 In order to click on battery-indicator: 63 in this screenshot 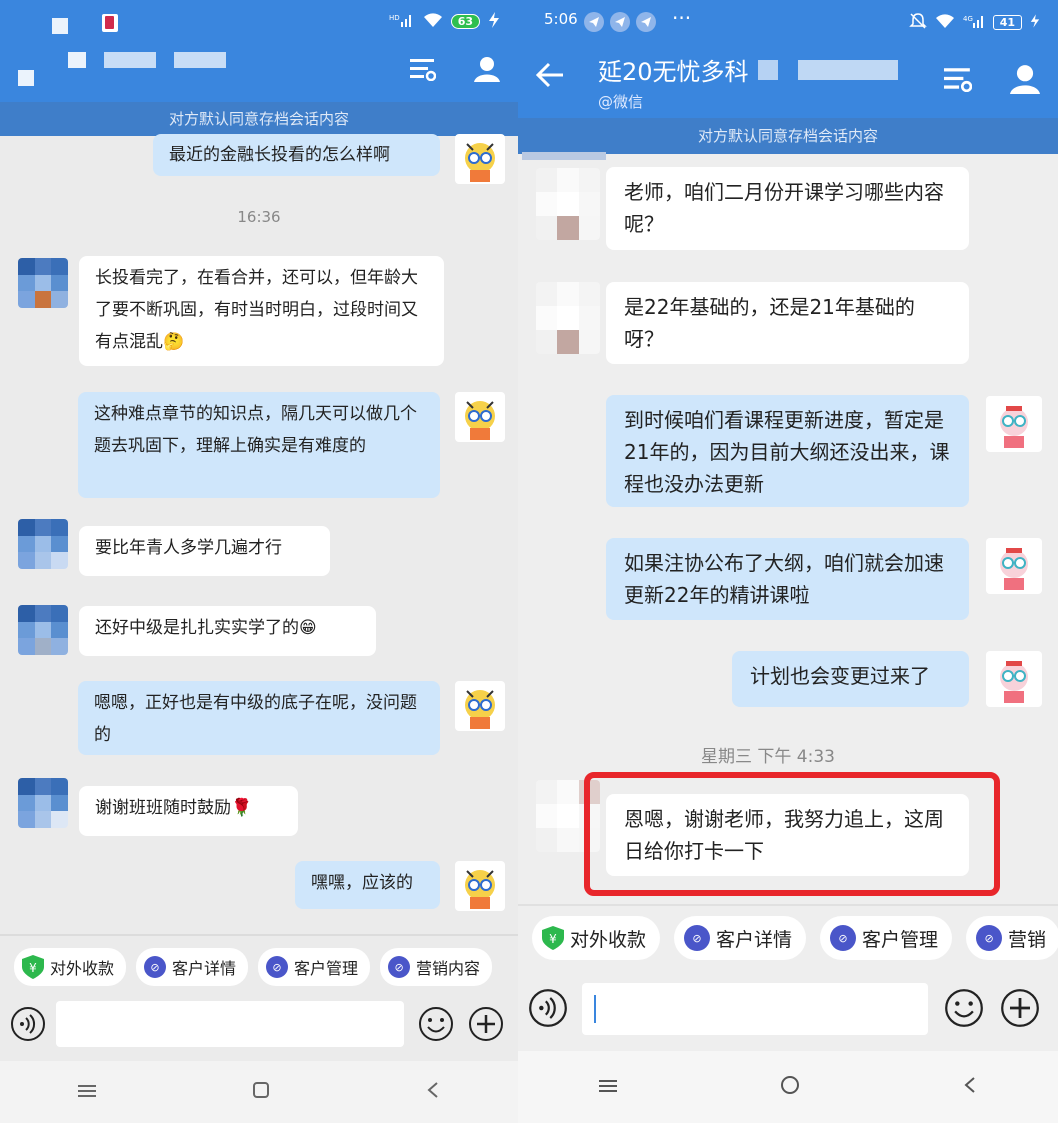, I will do `click(465, 21)`.